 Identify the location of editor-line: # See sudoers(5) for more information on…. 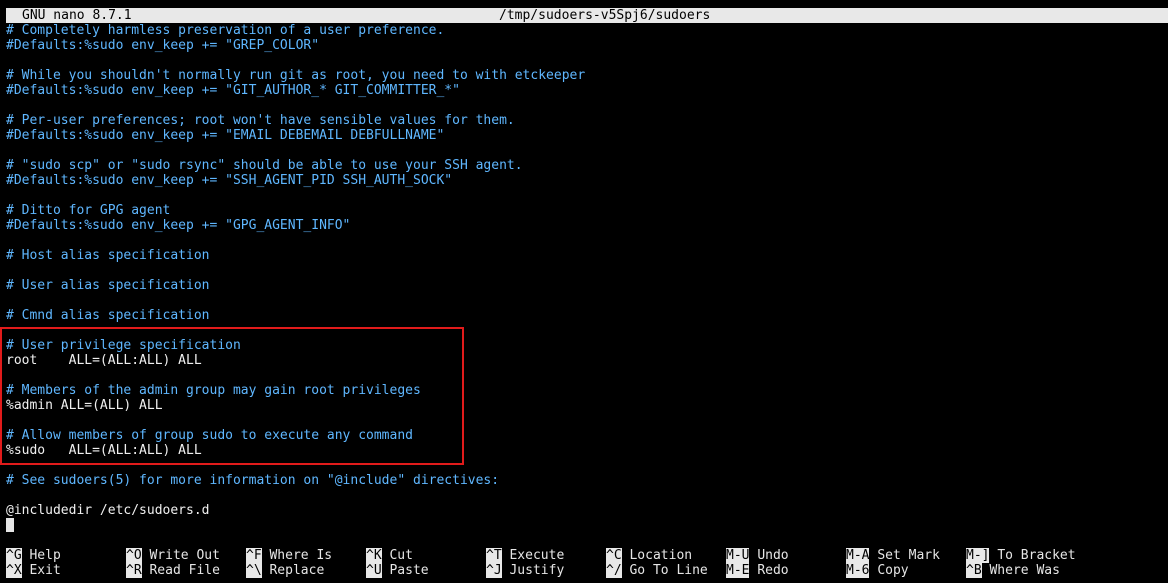
(586, 480).